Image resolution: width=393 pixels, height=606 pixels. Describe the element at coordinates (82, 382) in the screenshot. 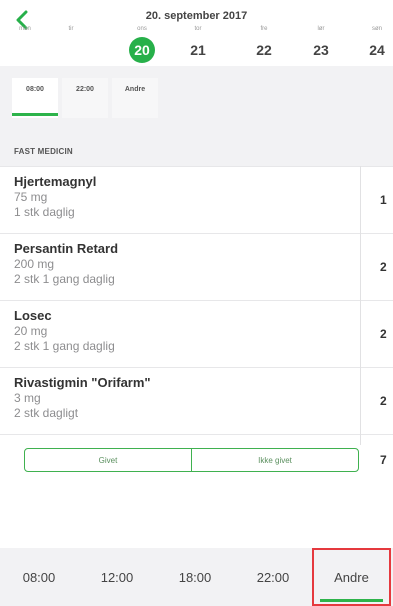

I see `med-name: Rivastigmin "Orifarm"` at that location.